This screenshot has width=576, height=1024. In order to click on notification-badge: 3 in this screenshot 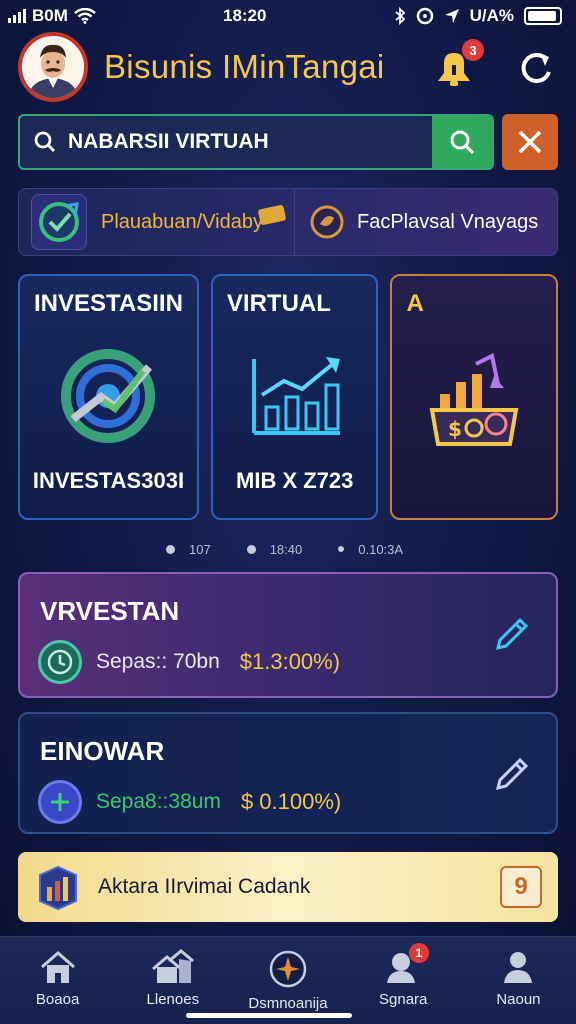, I will do `click(473, 50)`.